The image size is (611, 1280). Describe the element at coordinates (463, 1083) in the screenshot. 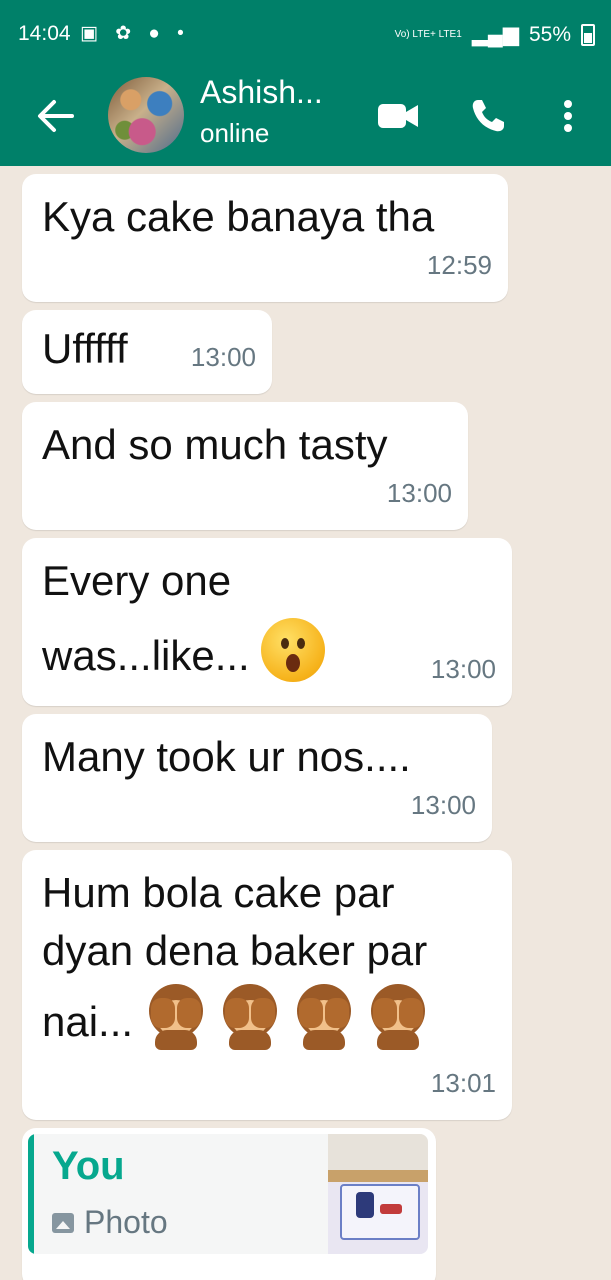

I see `message-time: 13:01` at that location.